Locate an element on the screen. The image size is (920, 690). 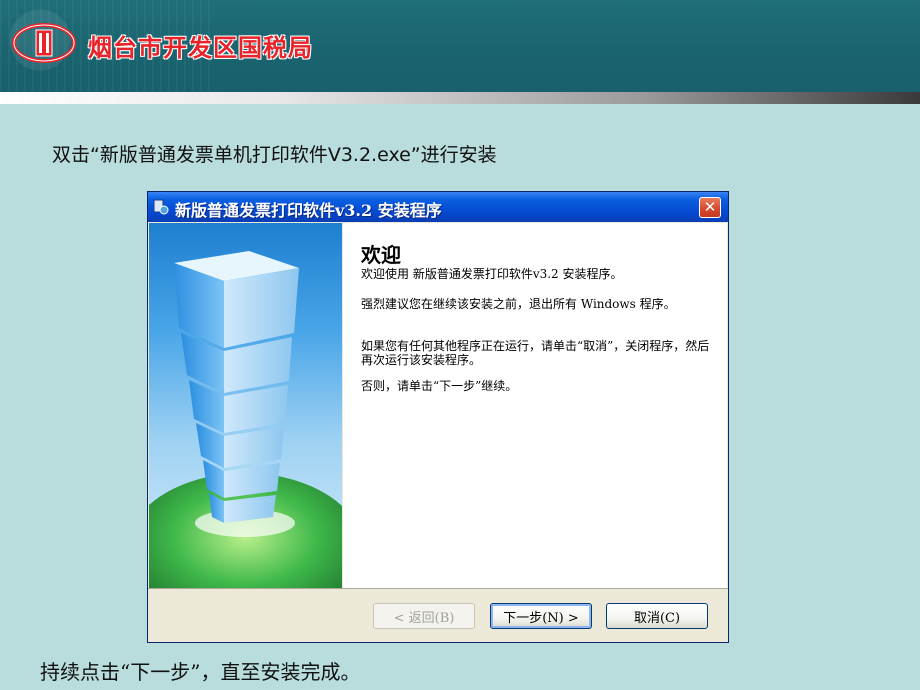
installer-banner-image is located at coordinates (245, 405).